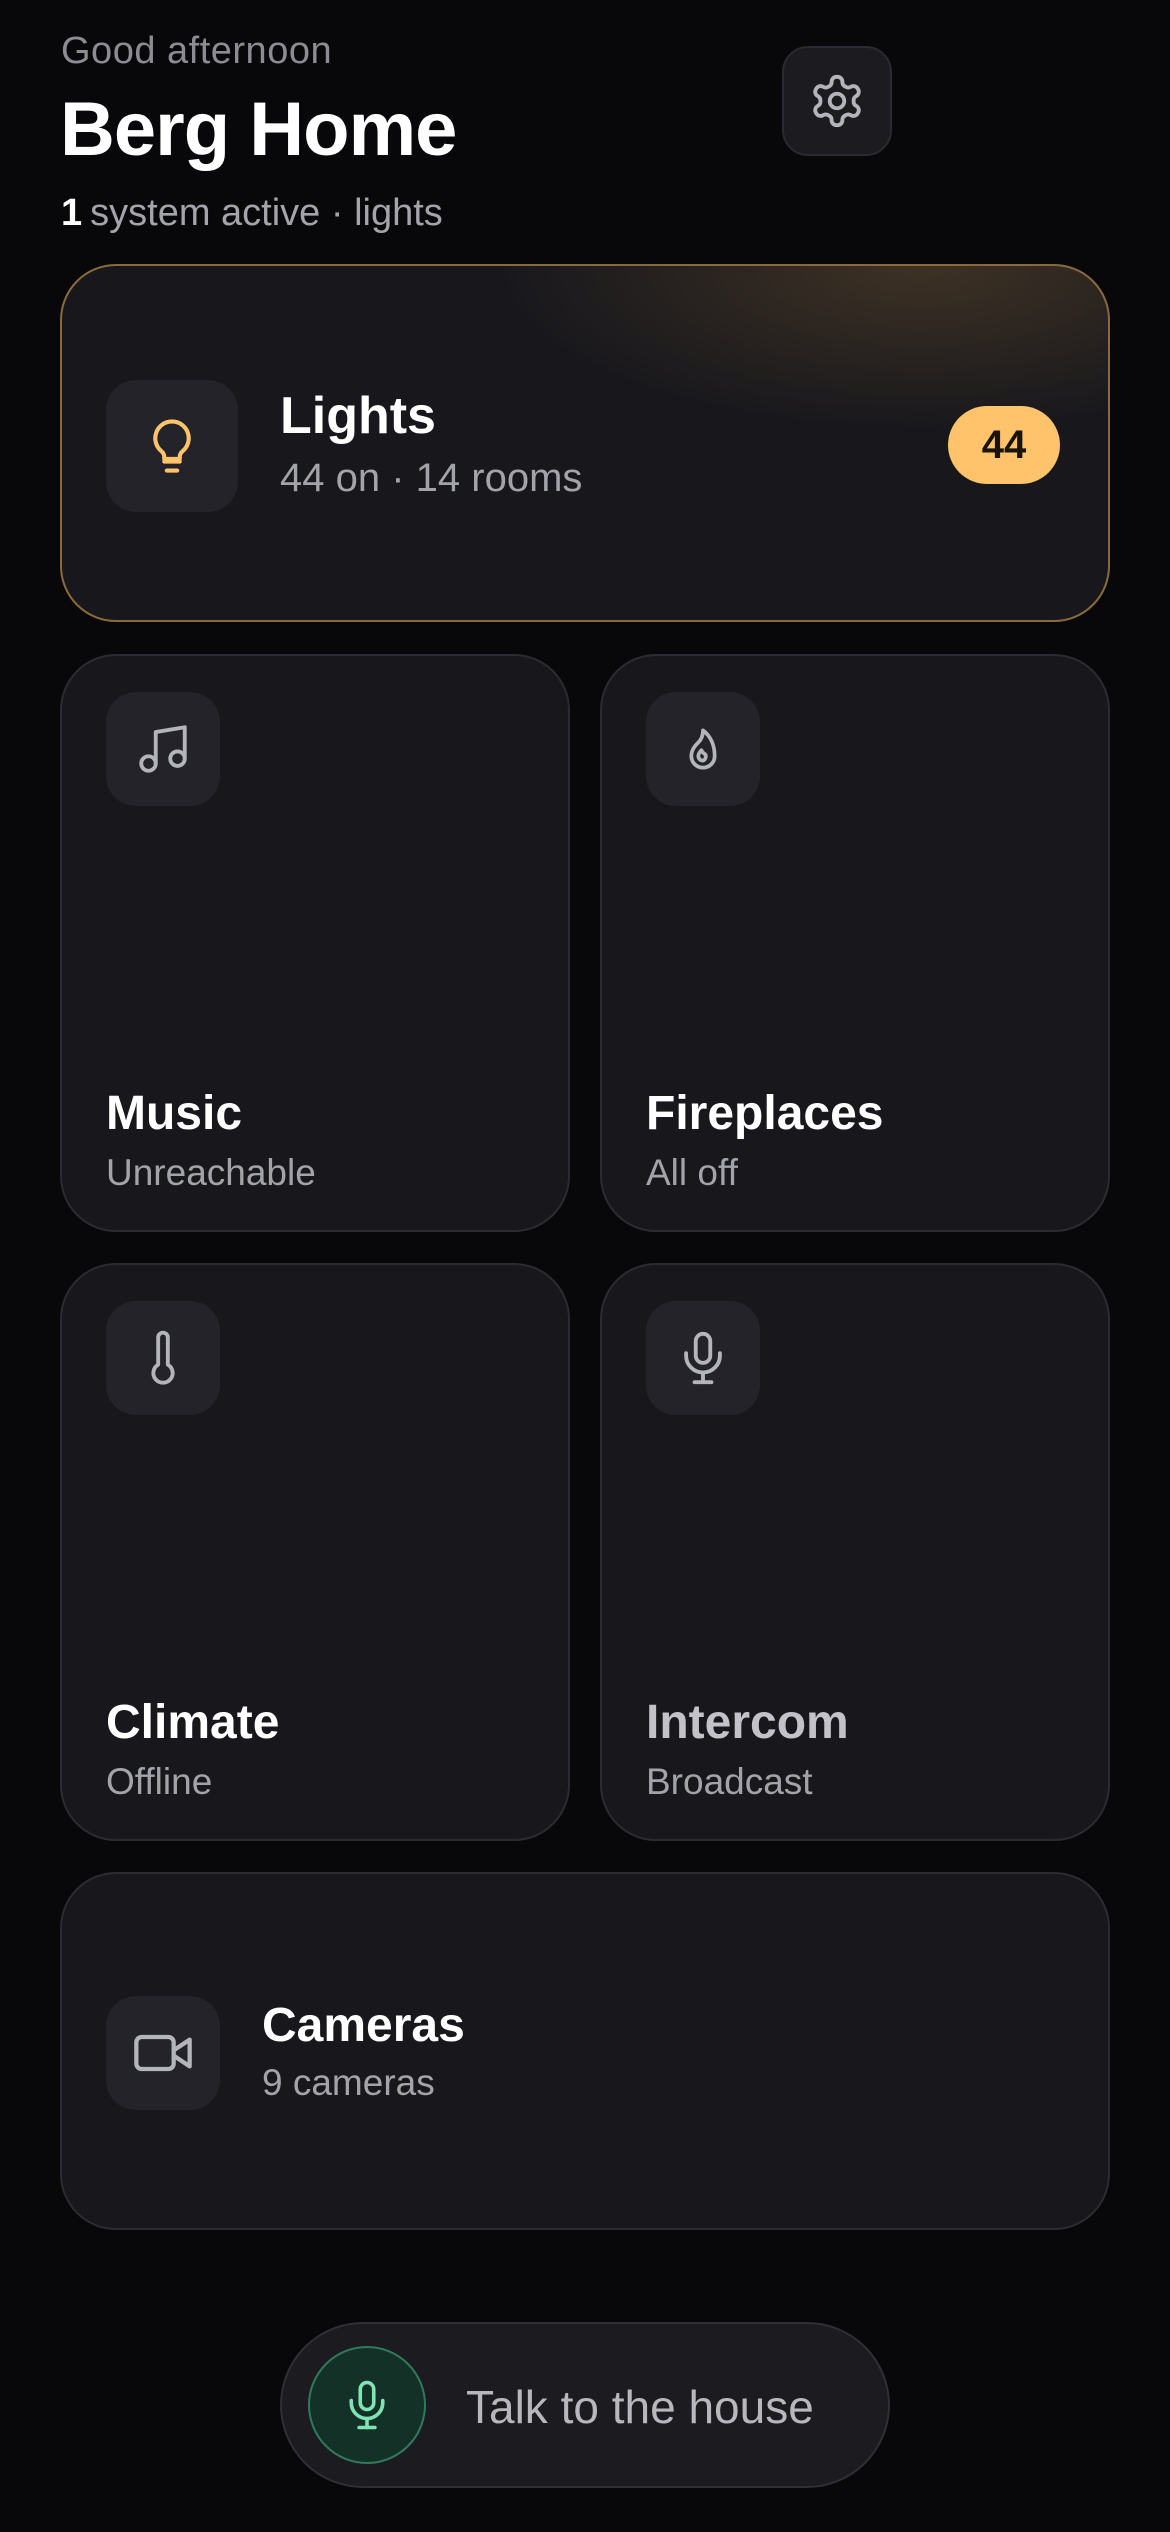  I want to click on talk-label: Talk to the house, so click(640, 2407).